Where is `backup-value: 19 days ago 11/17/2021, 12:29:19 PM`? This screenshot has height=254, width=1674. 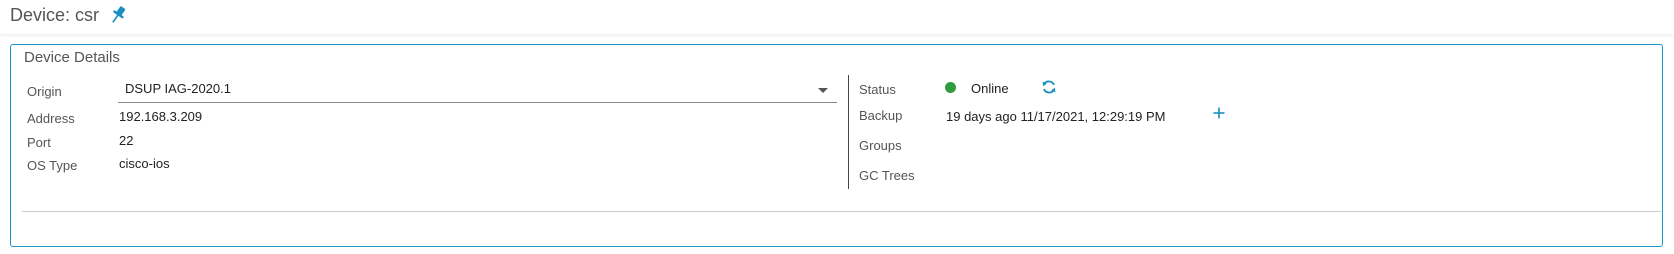 backup-value: 19 days ago 11/17/2021, 12:29:19 PM is located at coordinates (1056, 116).